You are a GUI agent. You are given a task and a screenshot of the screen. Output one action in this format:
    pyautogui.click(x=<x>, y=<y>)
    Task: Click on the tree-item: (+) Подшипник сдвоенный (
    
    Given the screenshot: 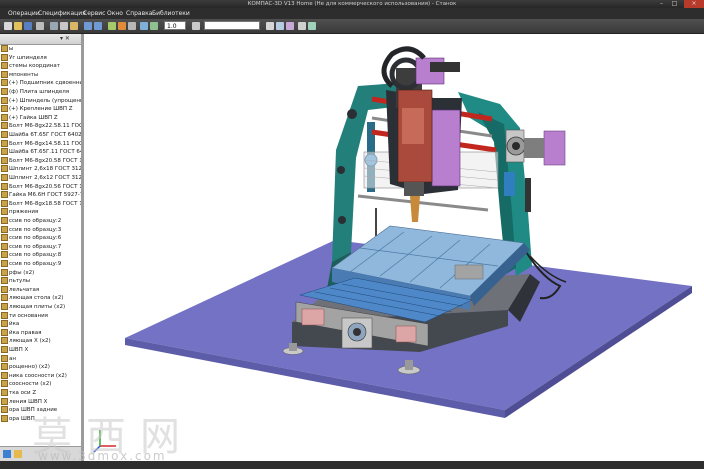 What is the action you would take?
    pyautogui.click(x=40, y=83)
    